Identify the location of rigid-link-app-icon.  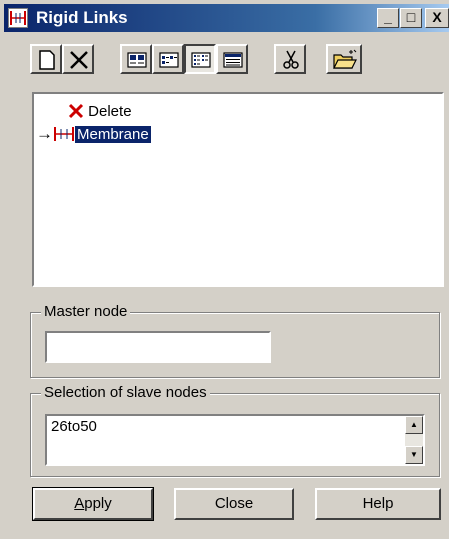
(18, 18).